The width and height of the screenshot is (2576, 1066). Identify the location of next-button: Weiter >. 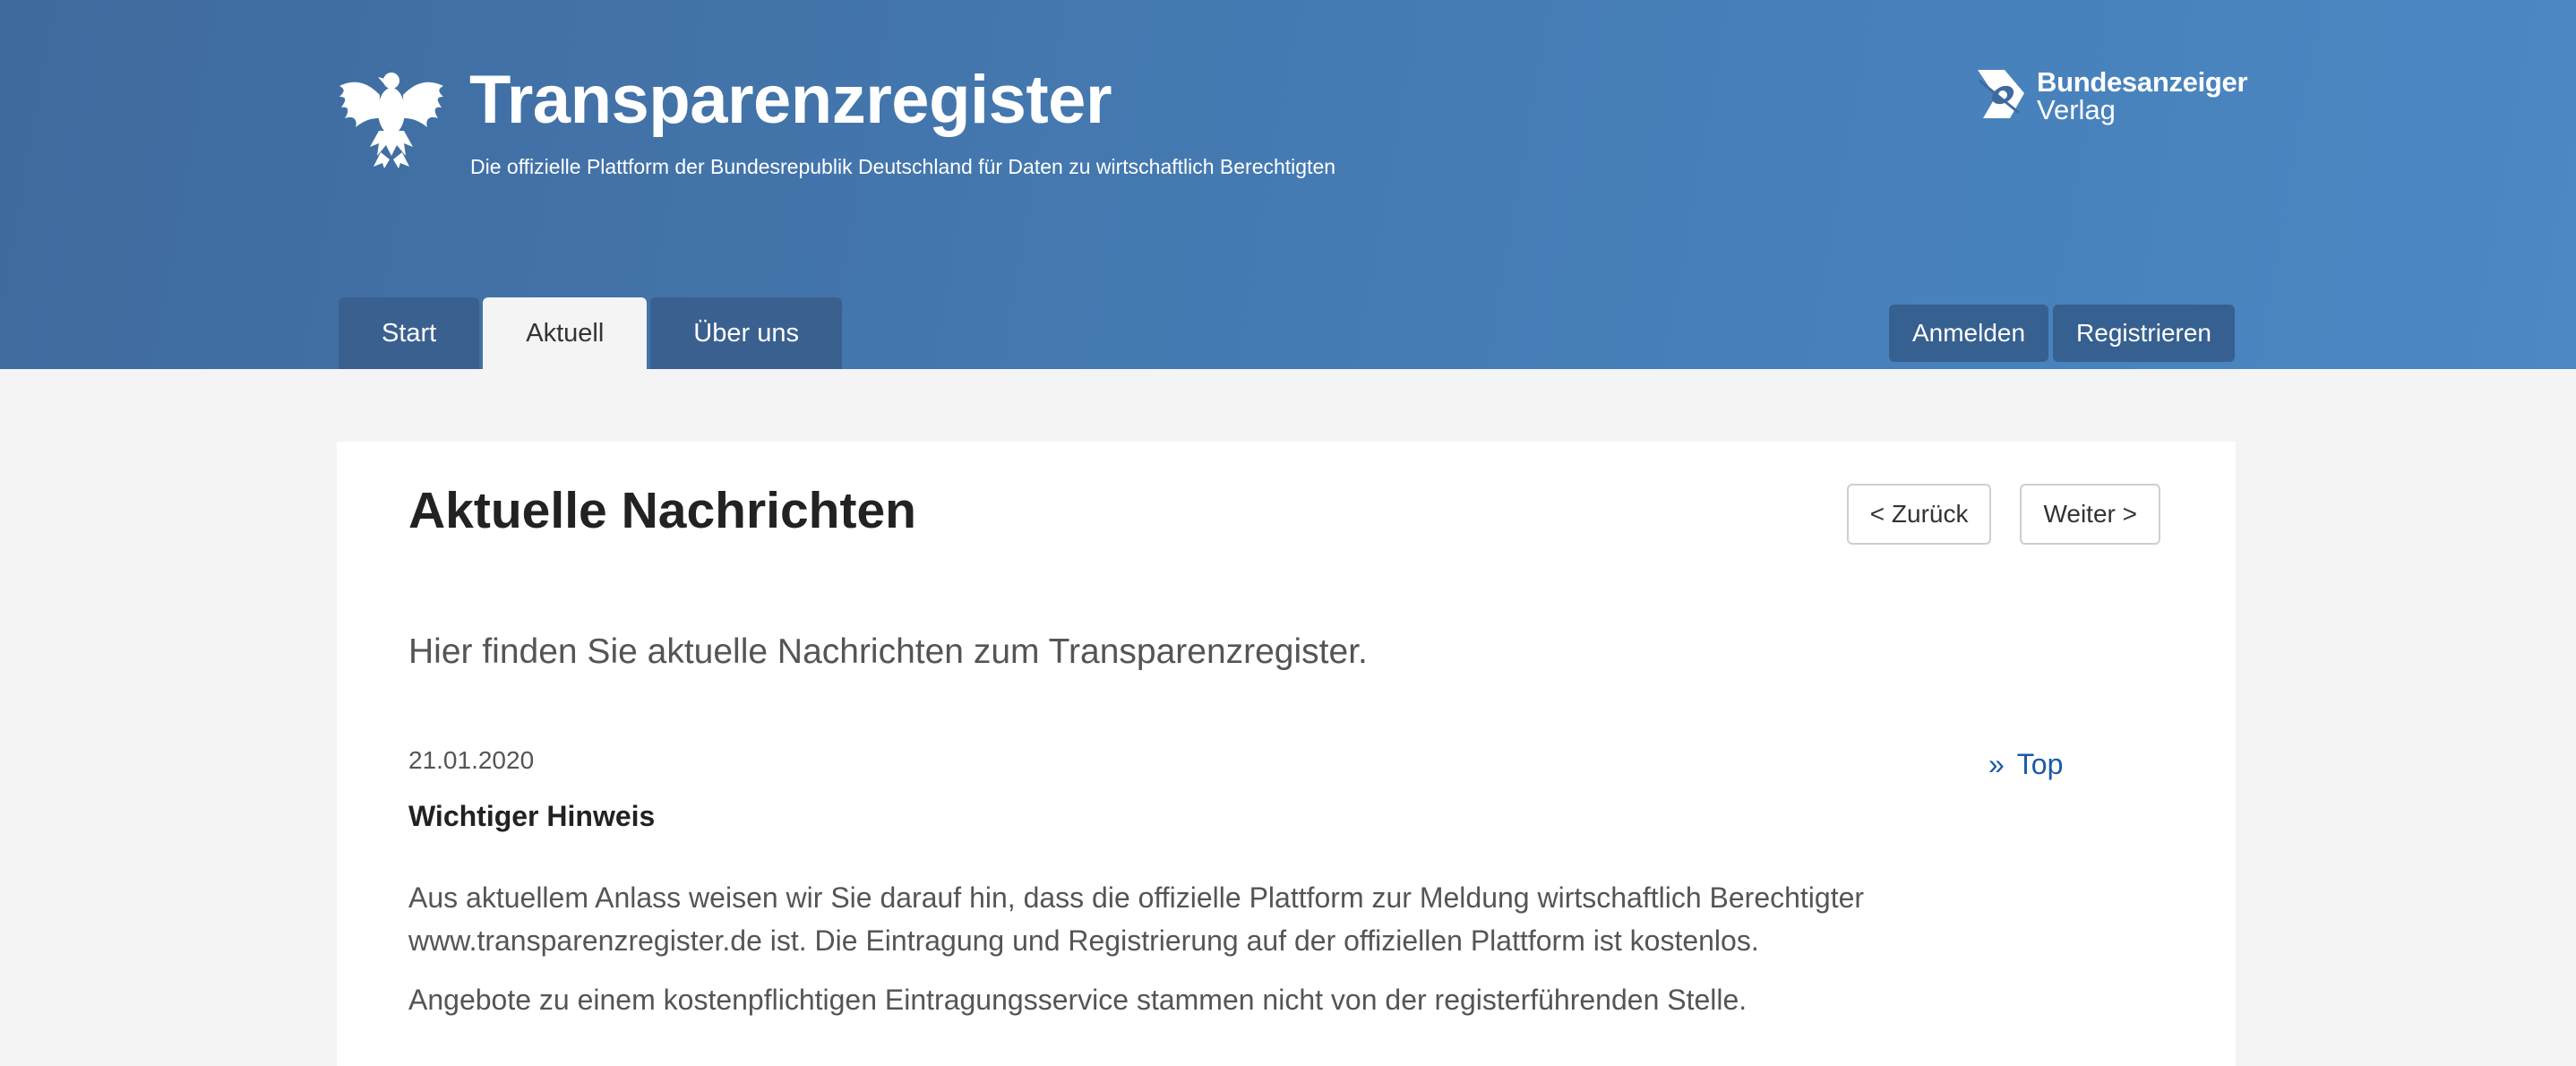
(2090, 514).